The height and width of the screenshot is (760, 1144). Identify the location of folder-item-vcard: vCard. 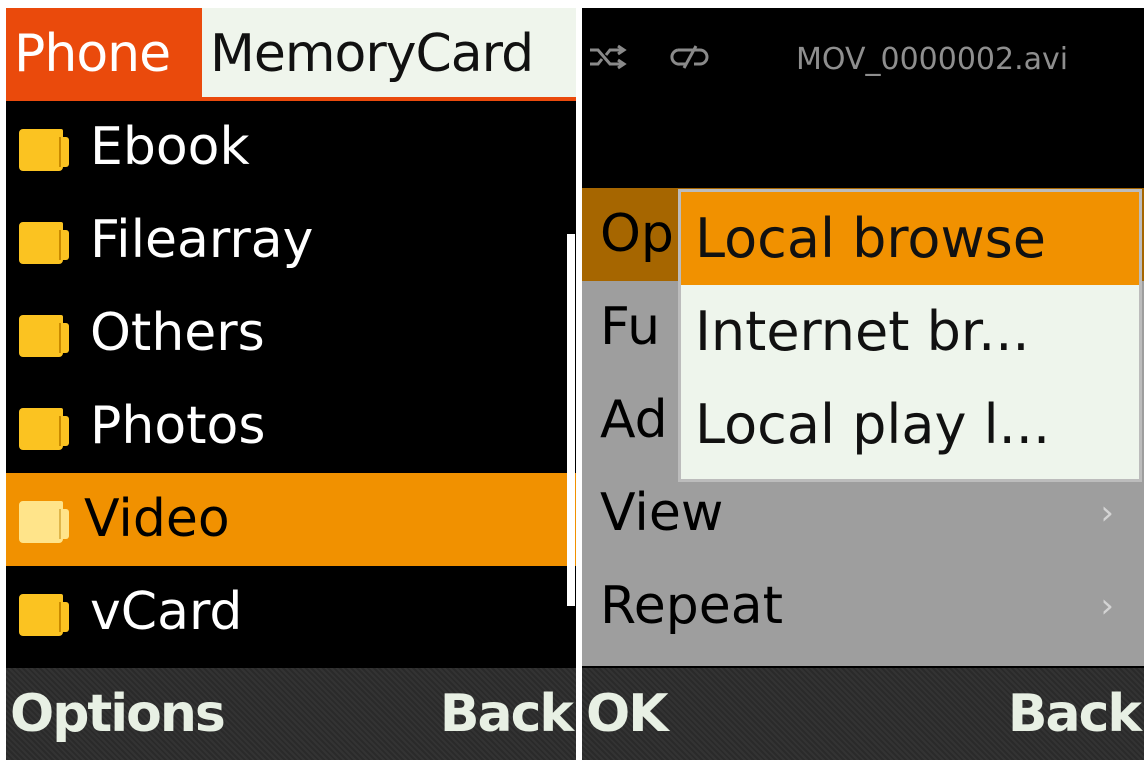
(291, 612).